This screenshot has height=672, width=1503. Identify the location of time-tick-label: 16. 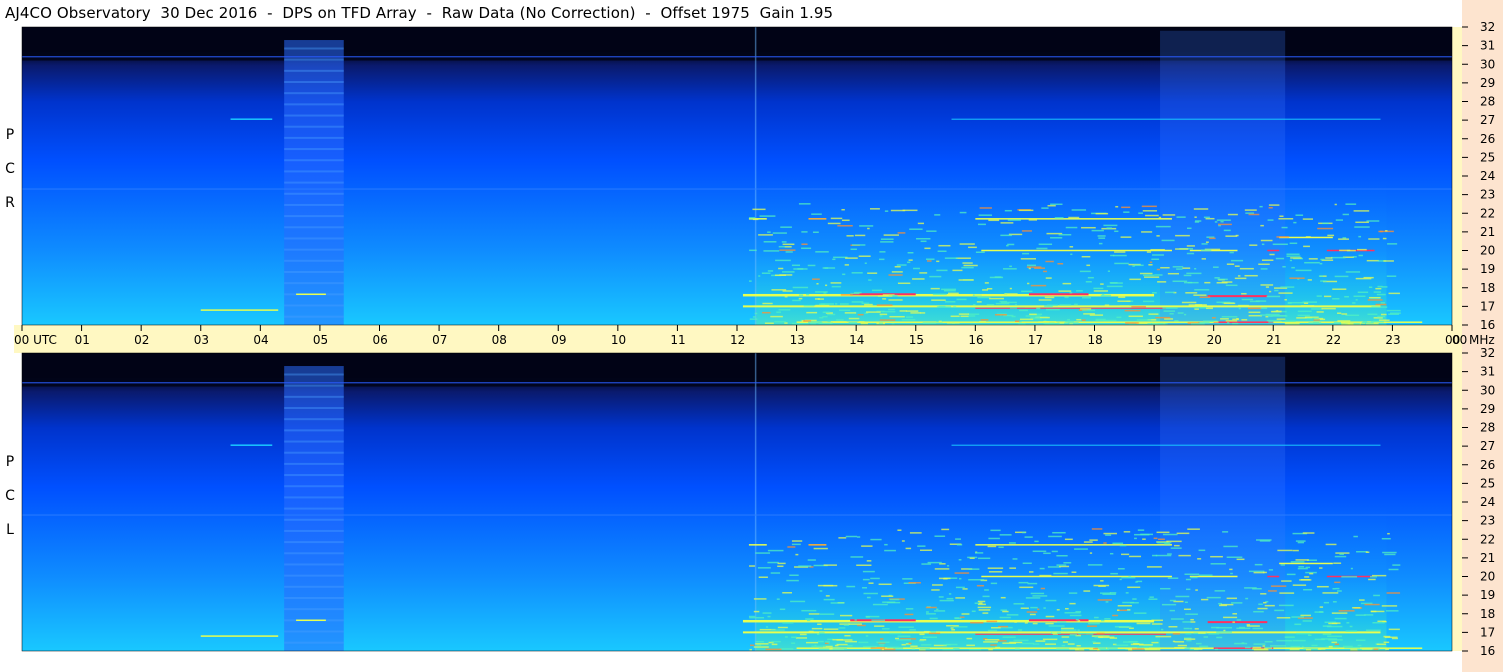
(975, 340).